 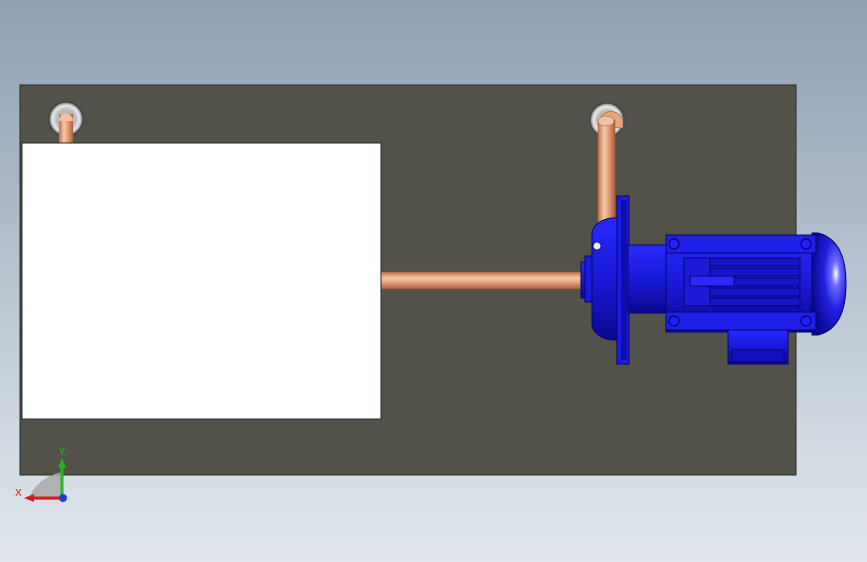 What do you see at coordinates (484, 280) in the screenshot?
I see `suction-pipe` at bounding box center [484, 280].